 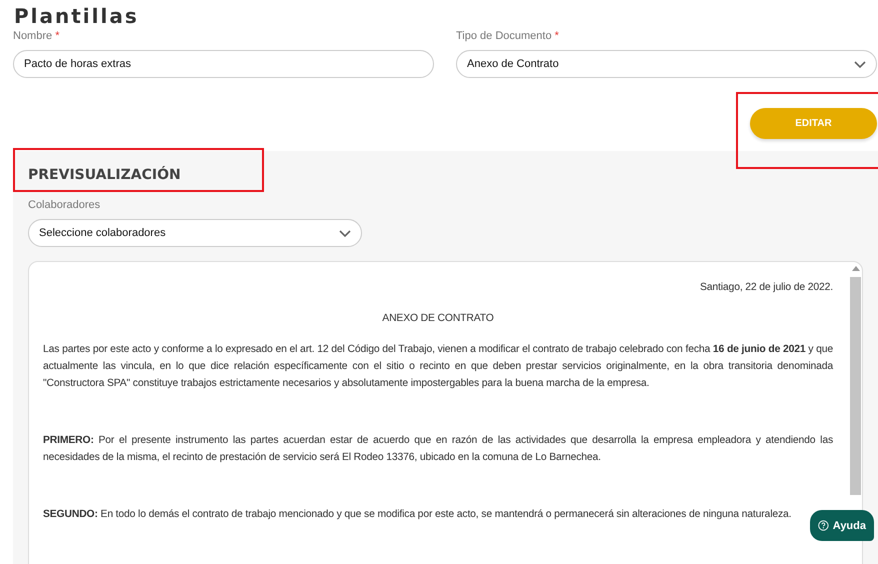 What do you see at coordinates (438, 367) in the screenshot?
I see `document-paragraph: Las partes por este acto y conforme a lo expresado en el art. 12 del Código del Trabajo, vienen a modificar el contrato de trabajo celebrado con fecha 16 de junio de 2021 y que actualmente las vincula, en lo que dice relación específicamente con el sitio o recinto en que deben prestar servicios originalmente, en la obra transitoria denominada "Constructora SPA" constituye trabajos estrictamente necesarios y absolutamente impostergables para la buena marcha de la empresa.` at bounding box center [438, 367].